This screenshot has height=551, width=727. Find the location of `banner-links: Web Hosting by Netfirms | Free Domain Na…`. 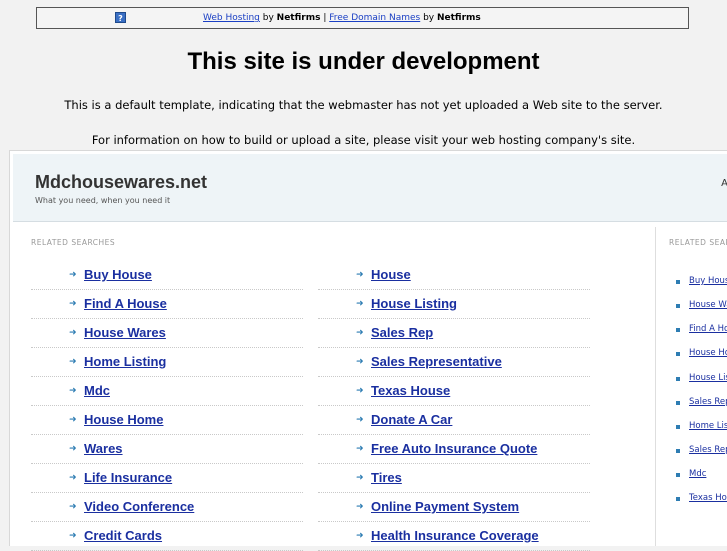

banner-links: Web Hosting by Netfirms | Free Domain Na… is located at coordinates (342, 18).